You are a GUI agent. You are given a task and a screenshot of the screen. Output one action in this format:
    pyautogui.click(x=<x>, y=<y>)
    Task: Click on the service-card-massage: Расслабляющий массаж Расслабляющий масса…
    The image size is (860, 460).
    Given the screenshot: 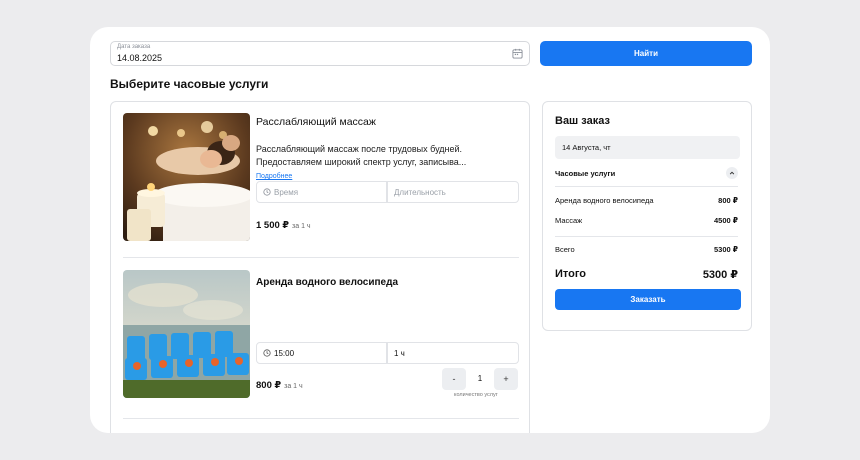 What is the action you would take?
    pyautogui.click(x=321, y=178)
    